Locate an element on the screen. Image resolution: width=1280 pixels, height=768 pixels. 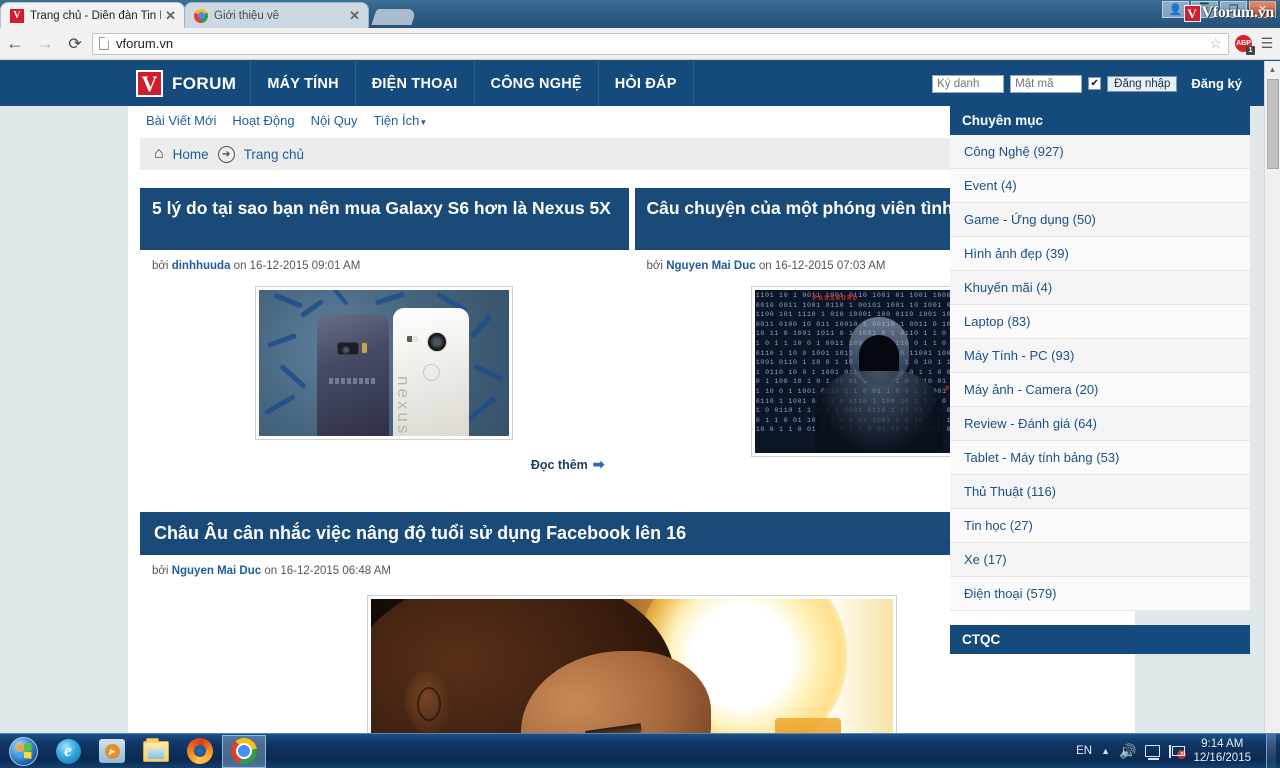
scroll-up-icon: ▲ is located at coordinates (1272, 69).